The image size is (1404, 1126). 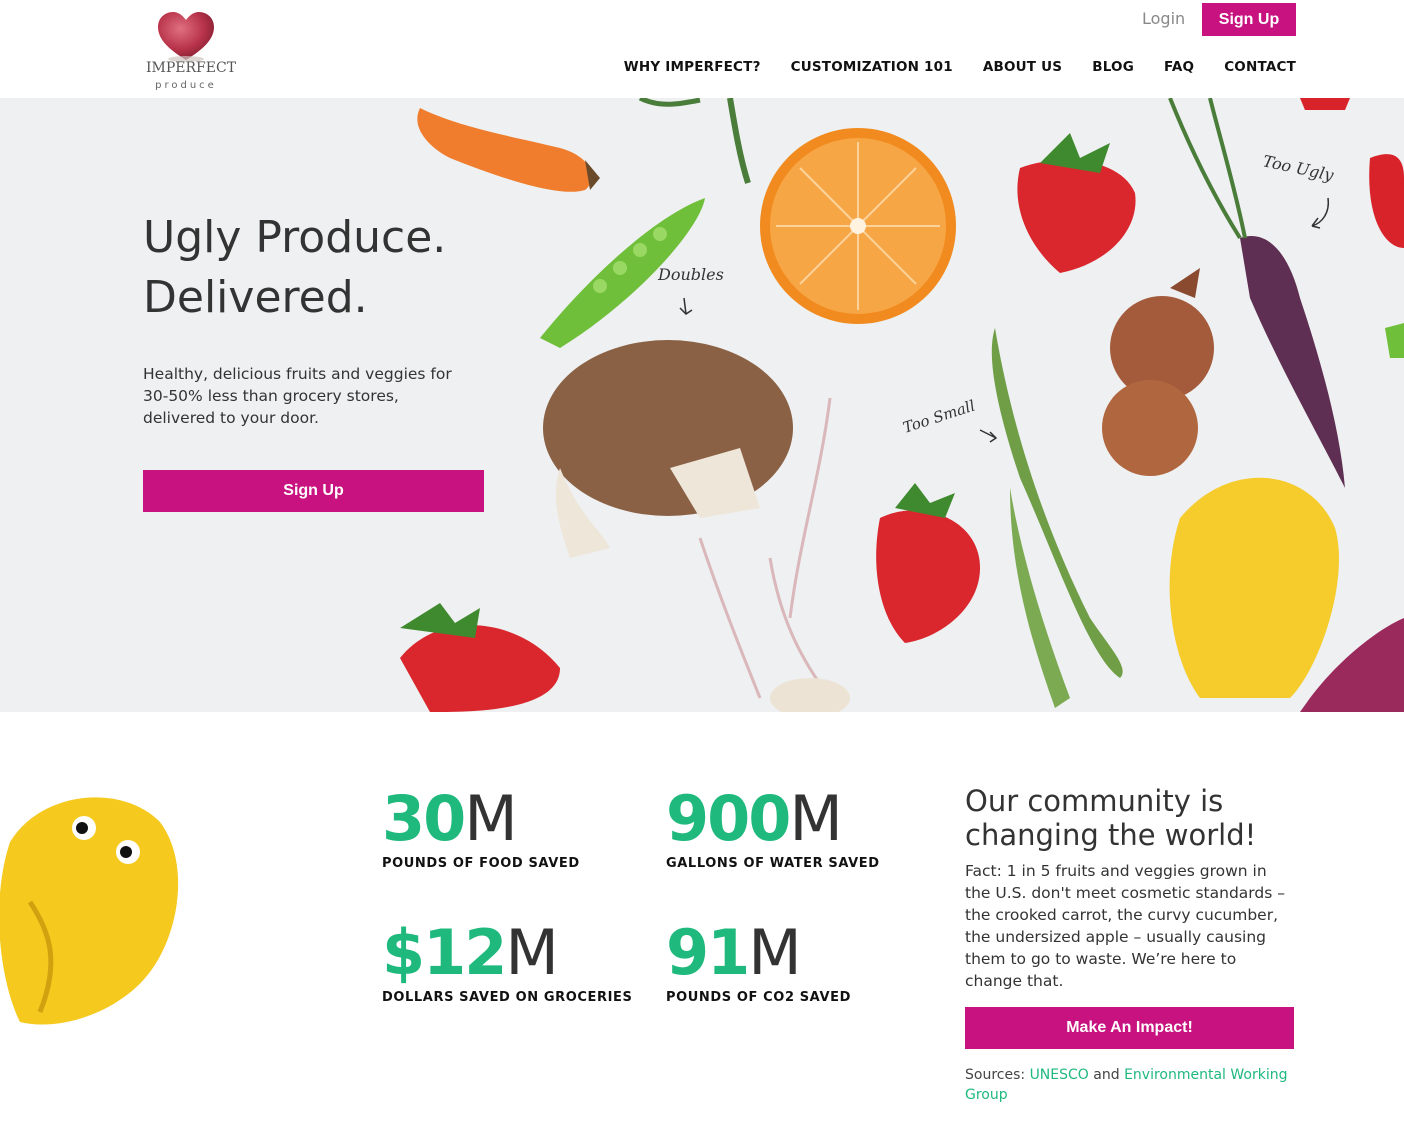 I want to click on source-unesco-link: UNESCO, so click(x=1059, y=1075).